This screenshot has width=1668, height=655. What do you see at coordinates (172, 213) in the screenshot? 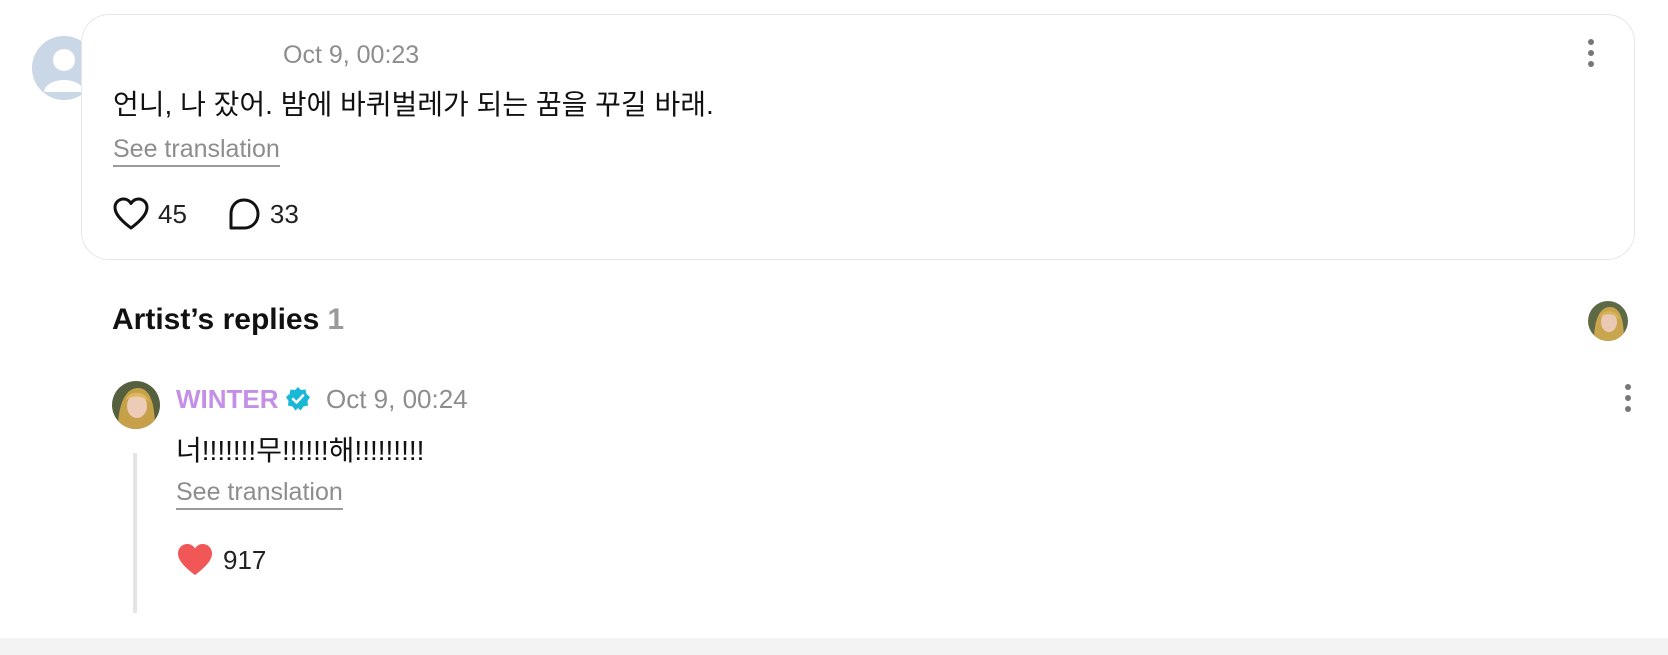
I see `like-count: 45` at bounding box center [172, 213].